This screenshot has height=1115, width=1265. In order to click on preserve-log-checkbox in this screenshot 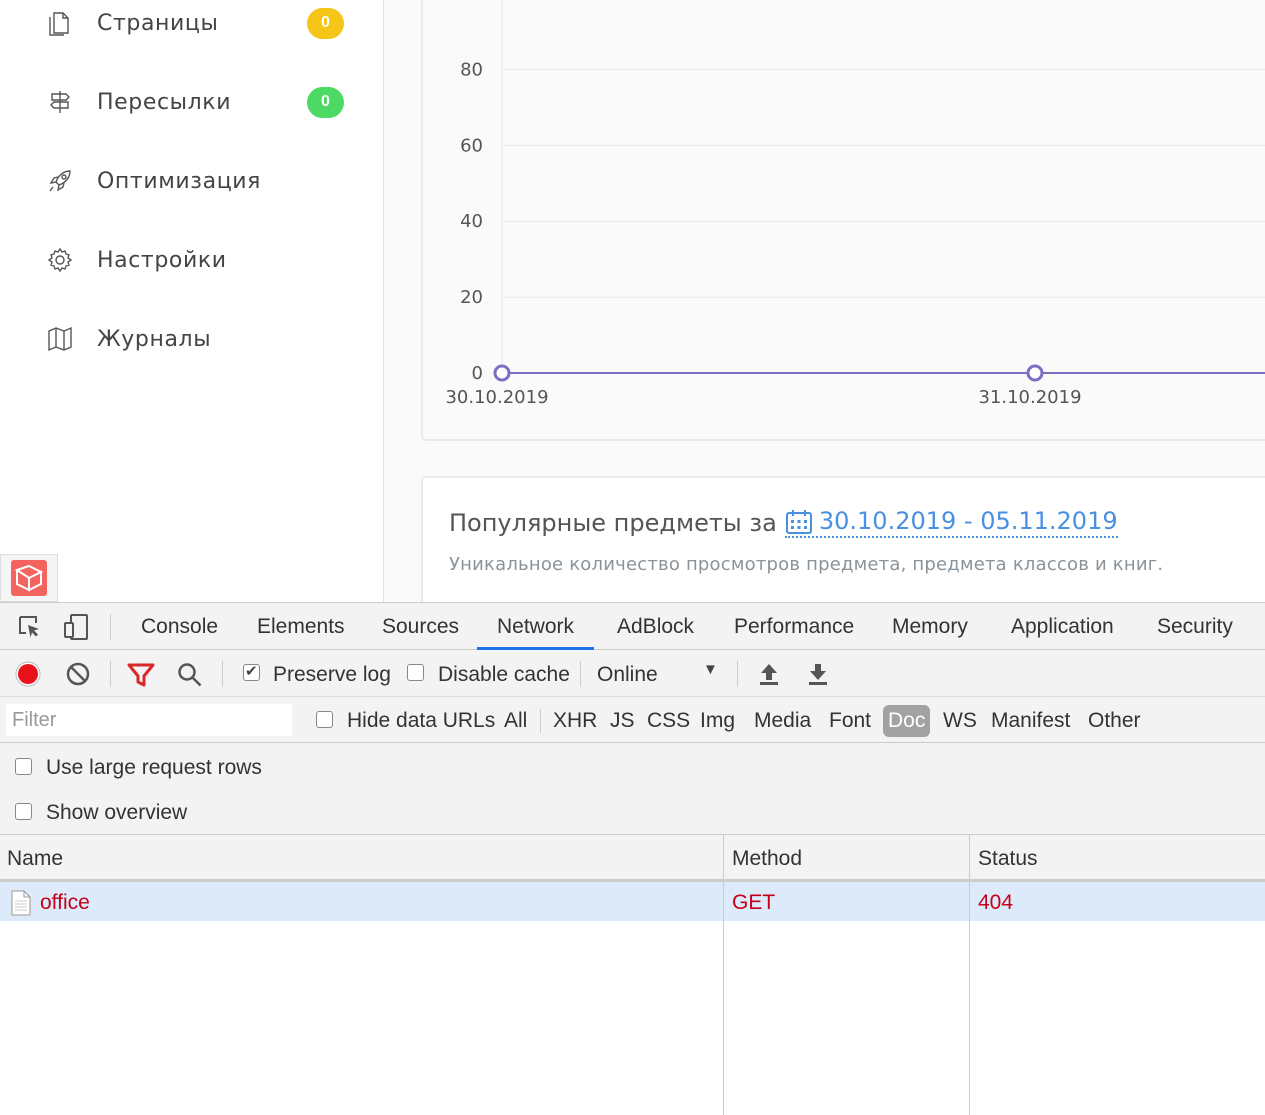, I will do `click(251, 671)`.